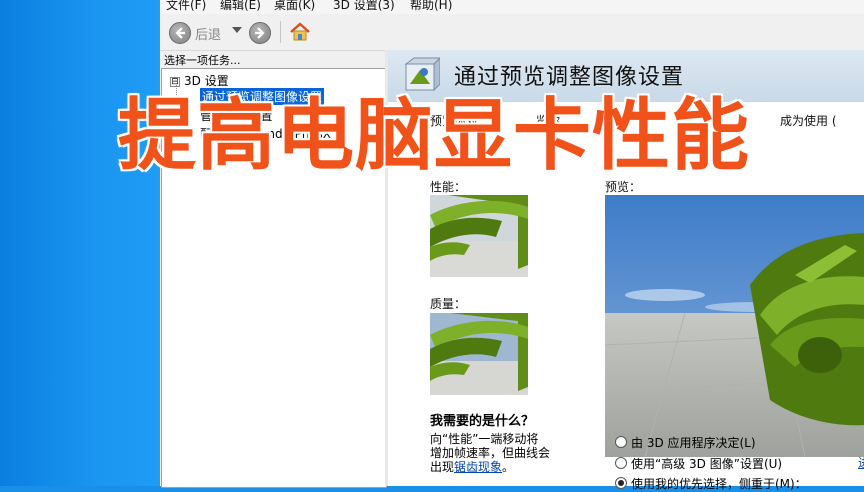  I want to click on back-arrow-icon, so click(180, 33).